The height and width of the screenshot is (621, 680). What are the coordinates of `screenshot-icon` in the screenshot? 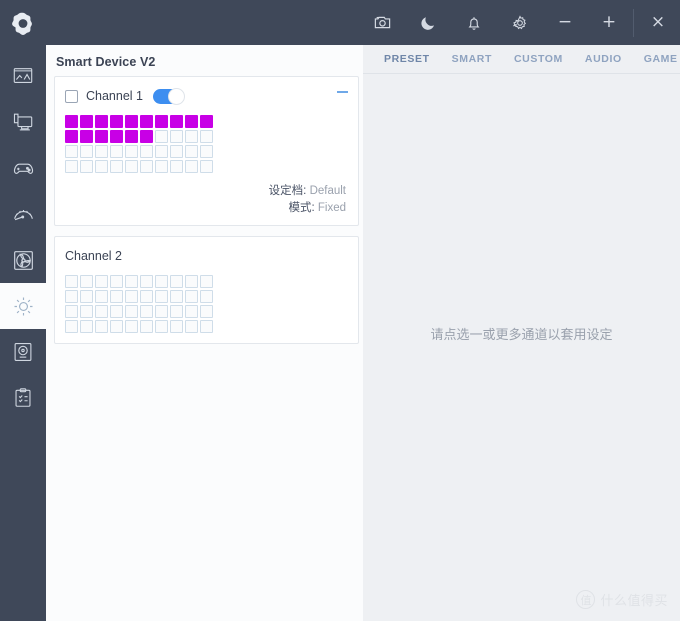 It's located at (382, 22).